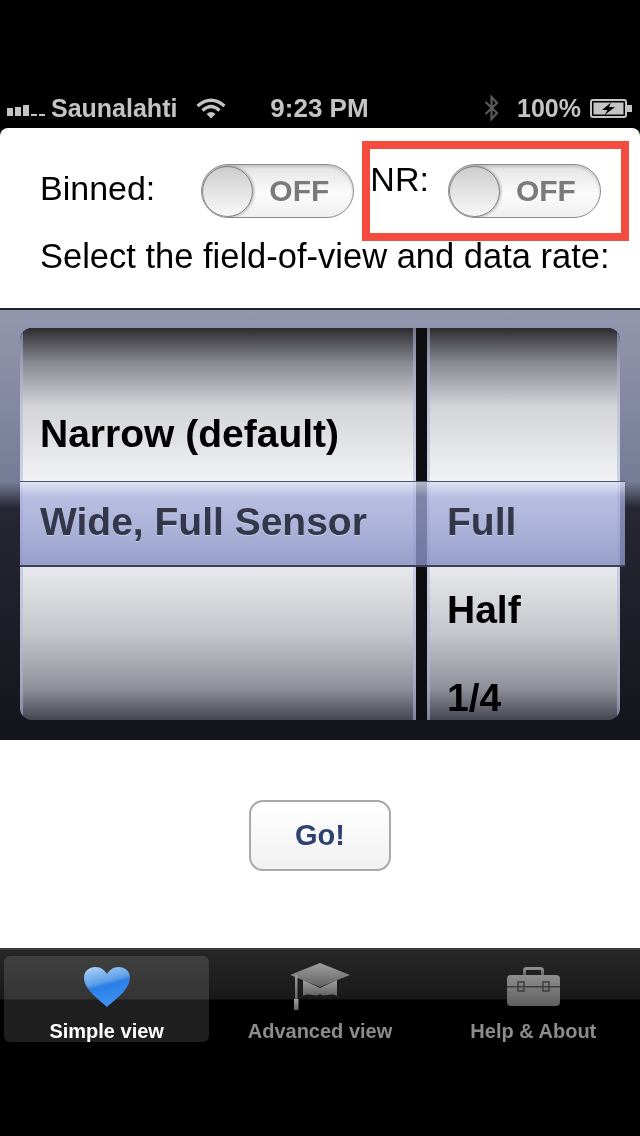 The width and height of the screenshot is (640, 1136). I want to click on picker-option: 1/4, so click(474, 698).